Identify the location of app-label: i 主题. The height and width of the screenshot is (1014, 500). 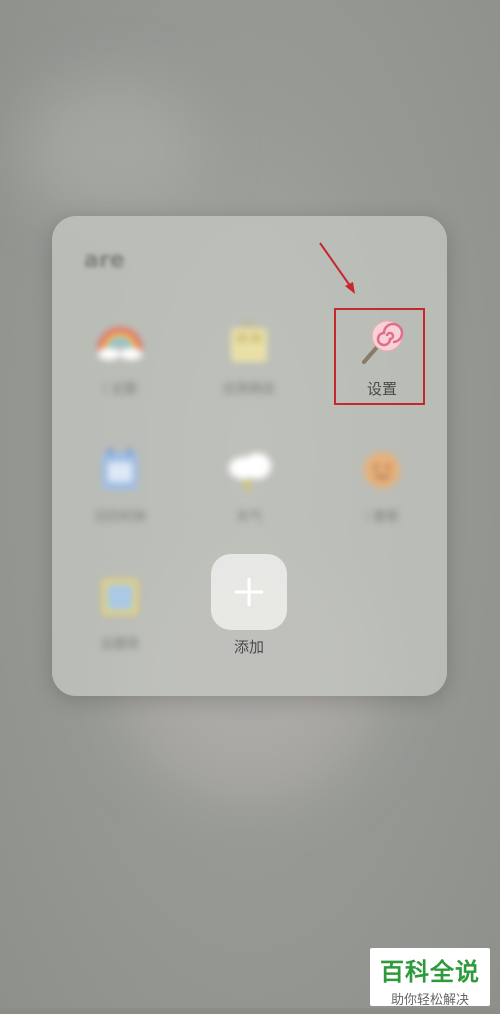
(120, 389).